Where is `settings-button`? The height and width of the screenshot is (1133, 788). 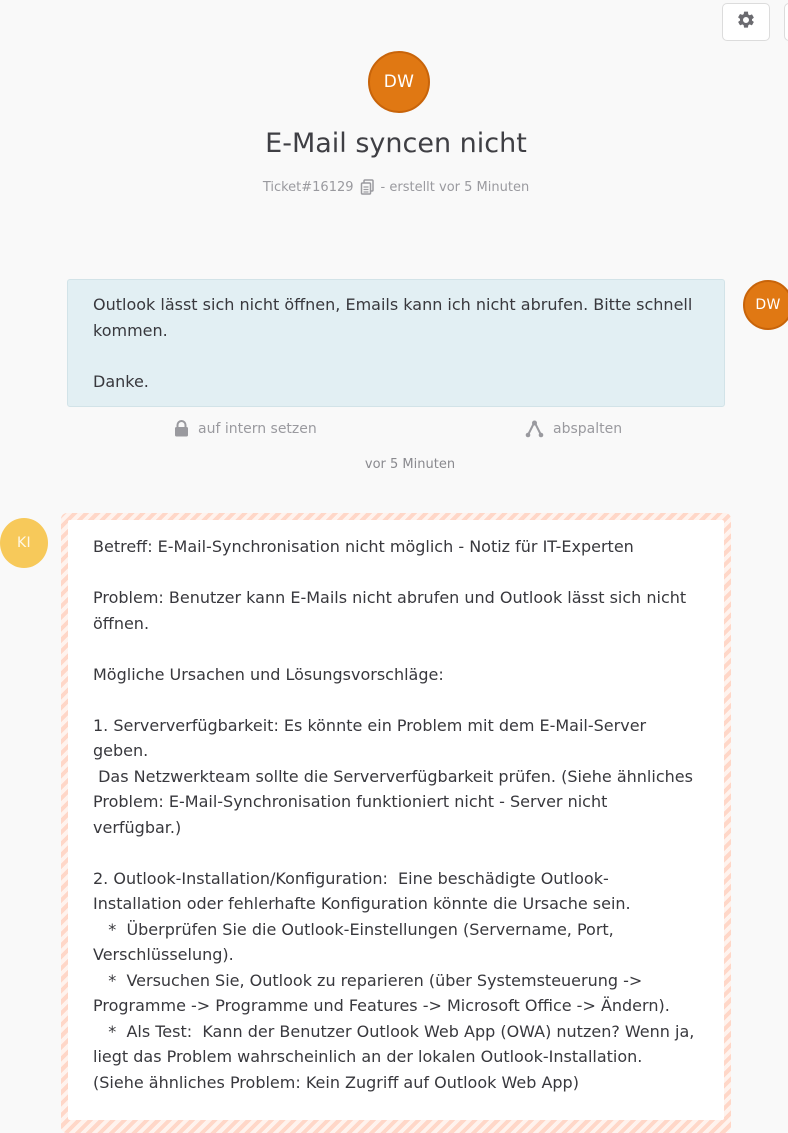 settings-button is located at coordinates (746, 22).